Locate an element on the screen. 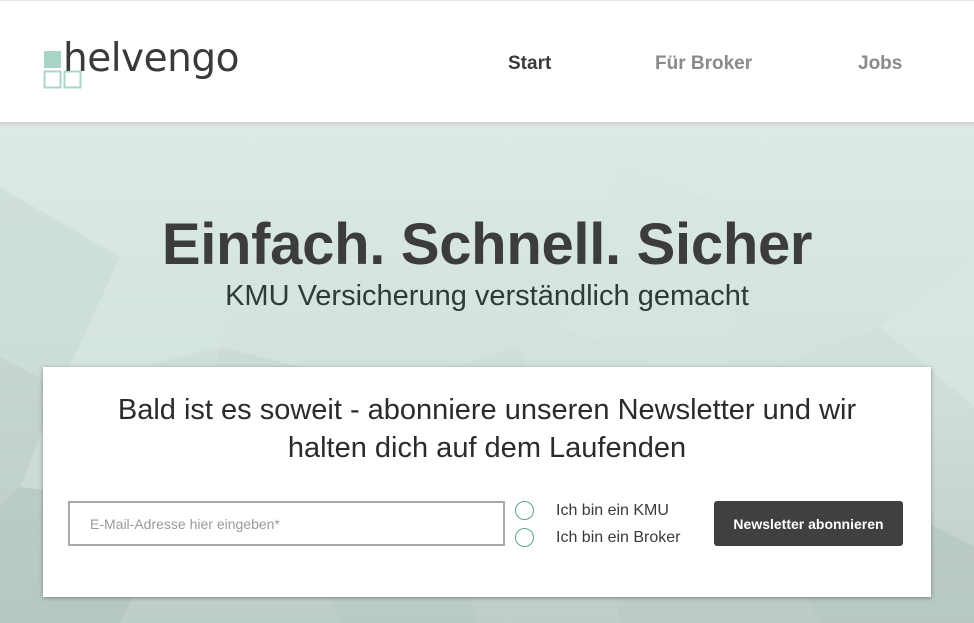 The height and width of the screenshot is (623, 974). radio-kmu-label: Ich bin ein KMU is located at coordinates (612, 510).